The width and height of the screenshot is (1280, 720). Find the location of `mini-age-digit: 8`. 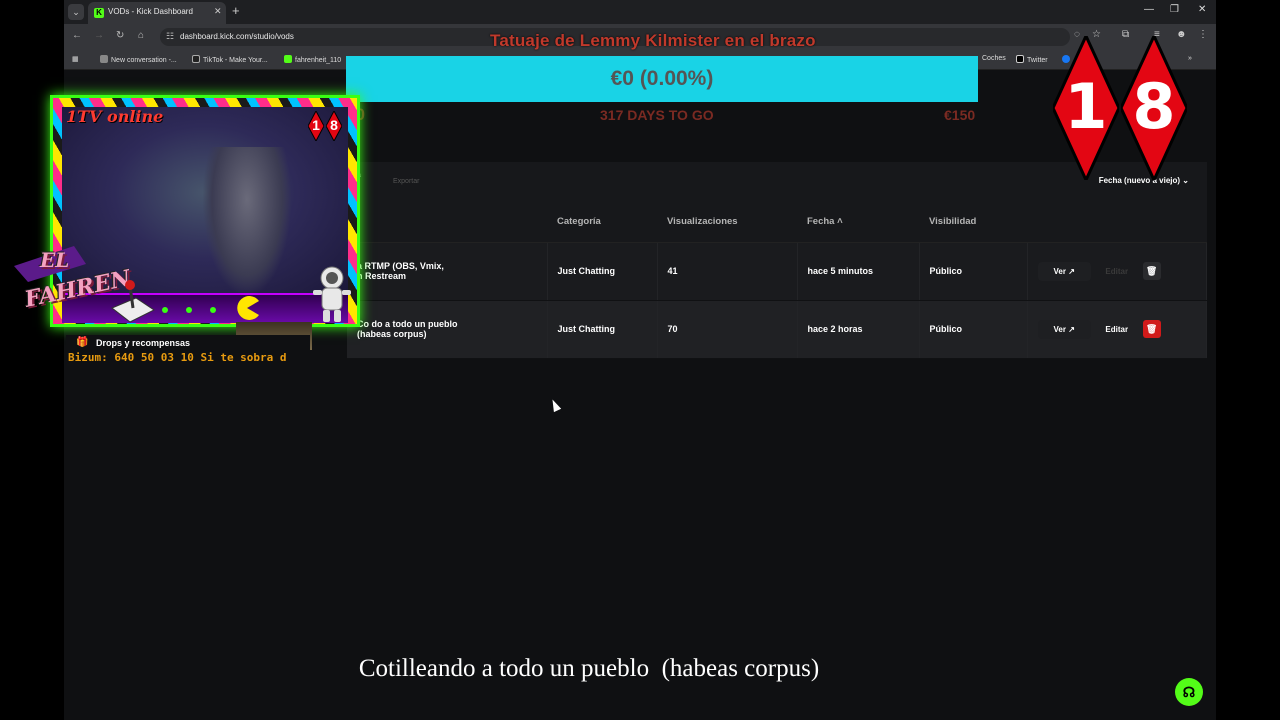

mini-age-digit: 8 is located at coordinates (334, 125).